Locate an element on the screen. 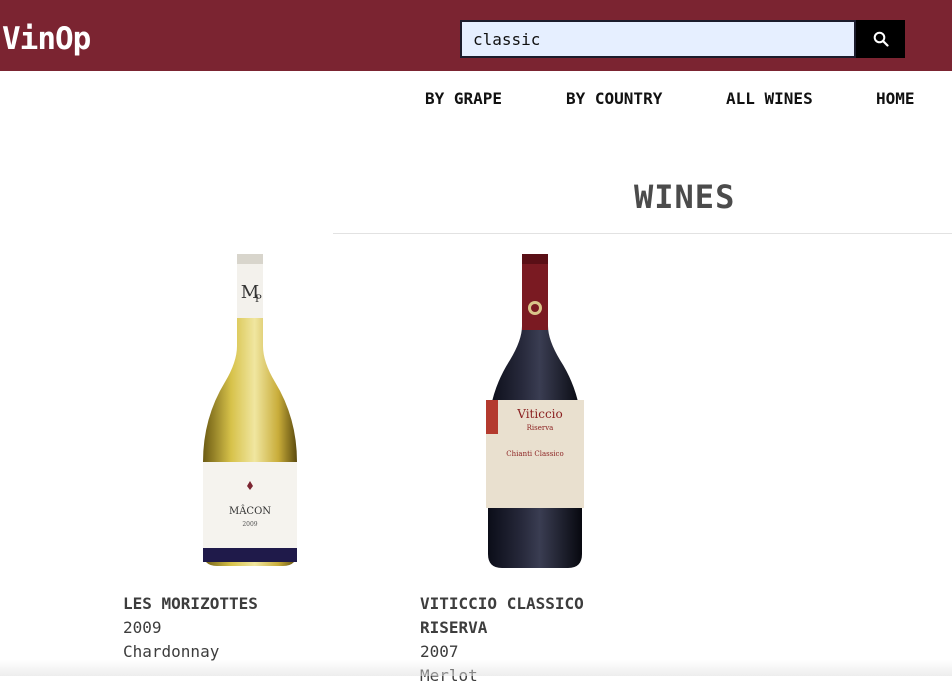 Image resolution: width=952 pixels, height=688 pixels. wine-bottle-image: M P MÂCON 2009 is located at coordinates (250, 411).